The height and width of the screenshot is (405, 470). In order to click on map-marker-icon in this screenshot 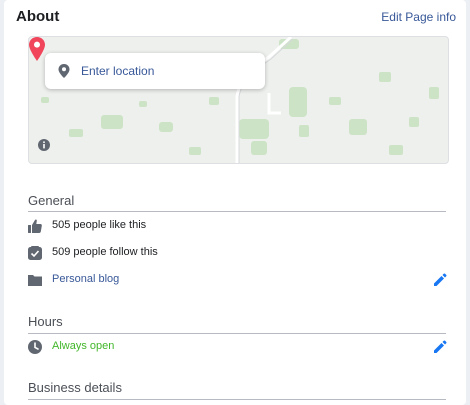, I will do `click(37, 49)`.